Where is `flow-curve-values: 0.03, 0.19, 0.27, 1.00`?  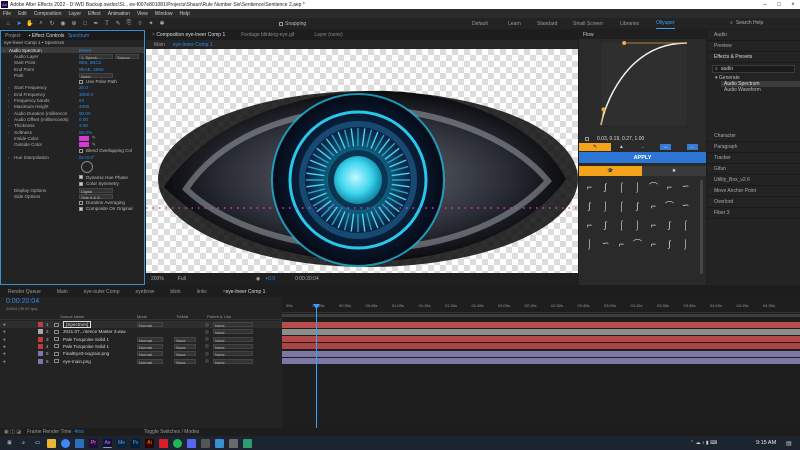
flow-curve-values: 0.03, 0.19, 0.27, 1.00 is located at coordinates (620, 139).